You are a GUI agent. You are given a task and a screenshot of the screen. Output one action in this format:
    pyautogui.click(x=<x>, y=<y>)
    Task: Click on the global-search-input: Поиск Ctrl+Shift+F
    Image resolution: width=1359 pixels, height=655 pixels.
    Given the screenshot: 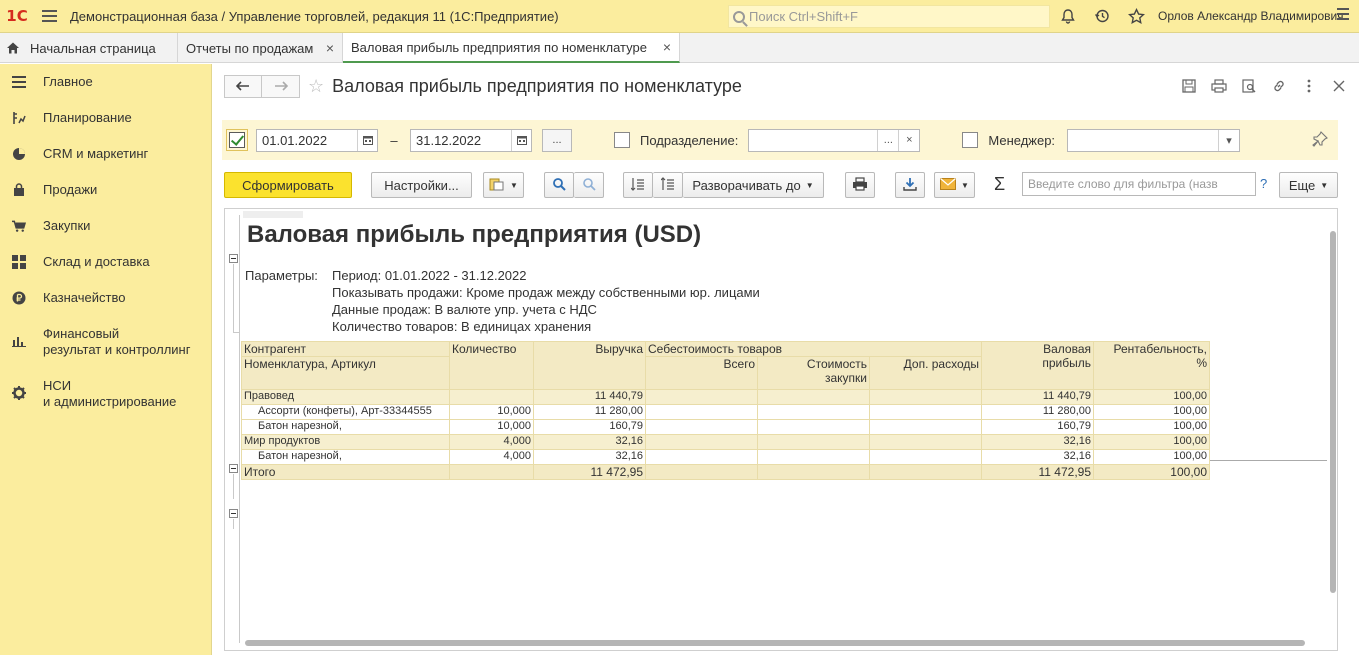 What is the action you would take?
    pyautogui.click(x=889, y=16)
    